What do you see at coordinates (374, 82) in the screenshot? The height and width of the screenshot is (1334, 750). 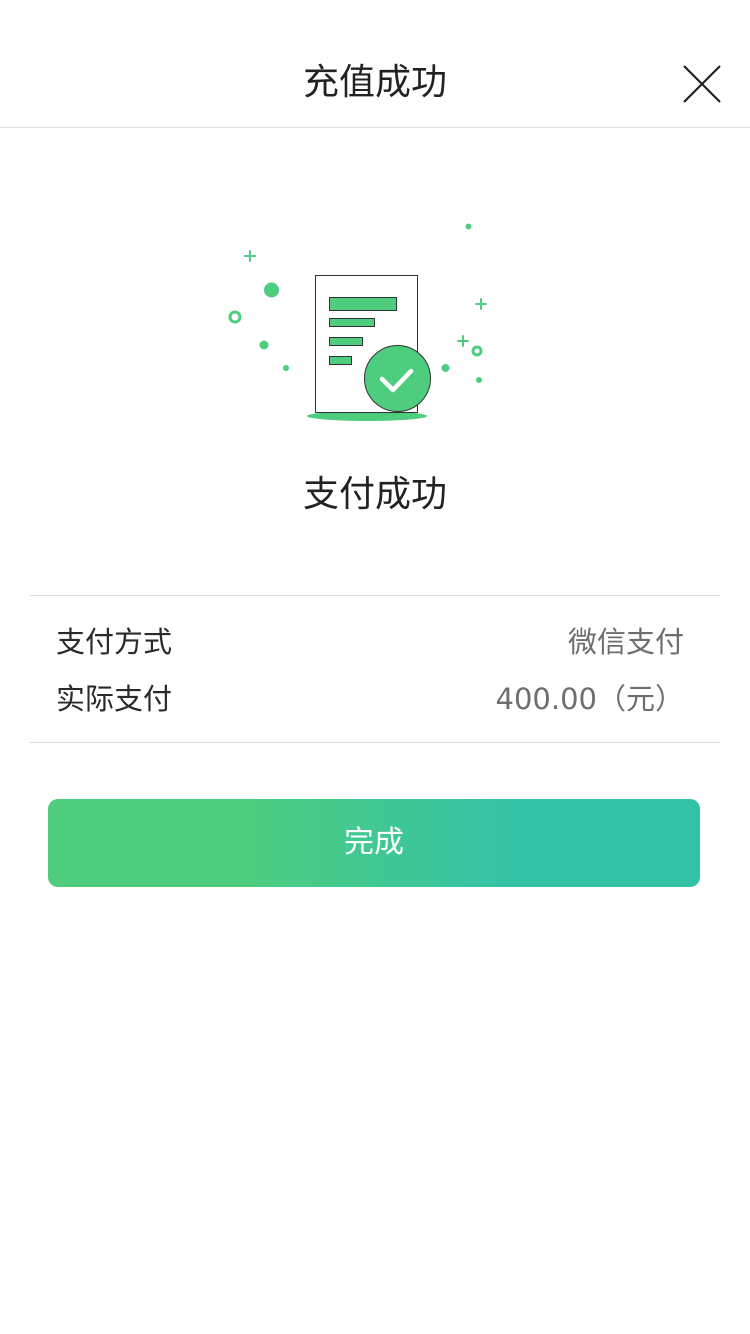 I see `page-title: 充值成功` at bounding box center [374, 82].